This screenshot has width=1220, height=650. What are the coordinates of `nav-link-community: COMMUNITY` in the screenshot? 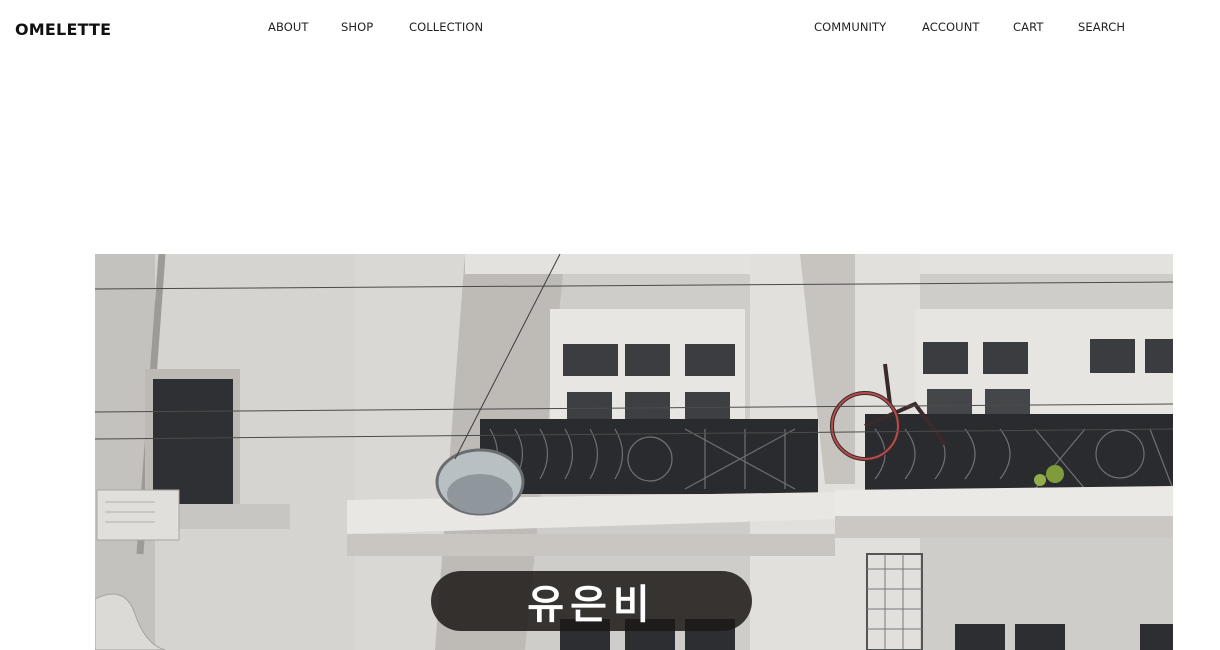 It's located at (850, 27).